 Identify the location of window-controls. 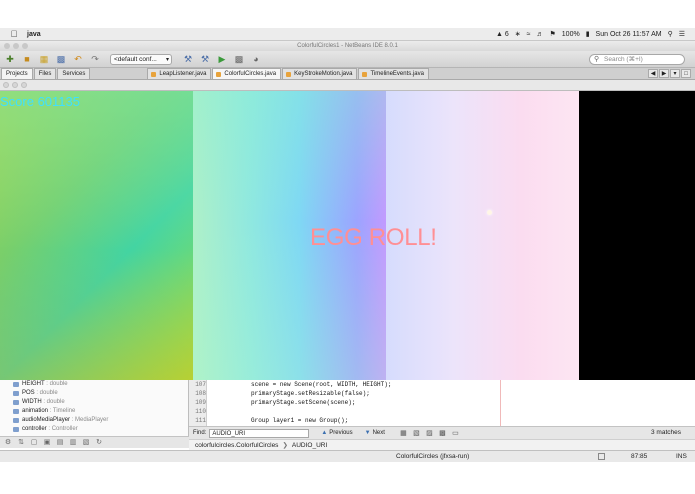
(16, 46).